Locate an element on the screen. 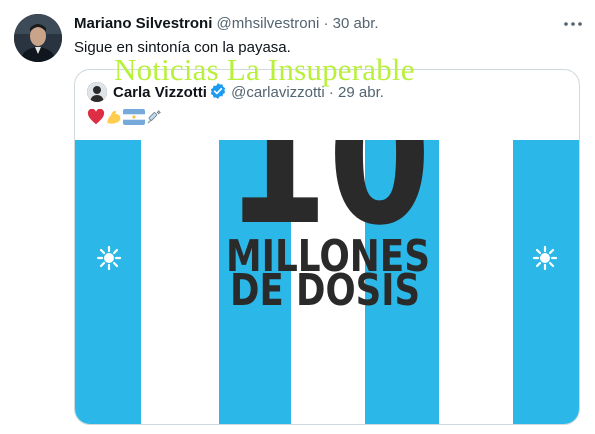  quoted-avatar-image is located at coordinates (97, 92).